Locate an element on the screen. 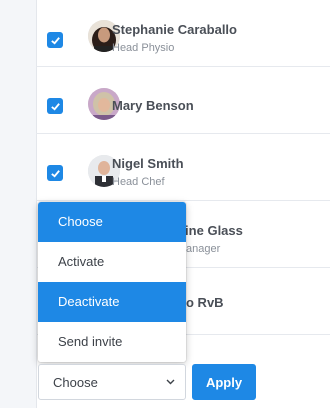 The image size is (330, 408). select-value: Choose is located at coordinates (75, 382).